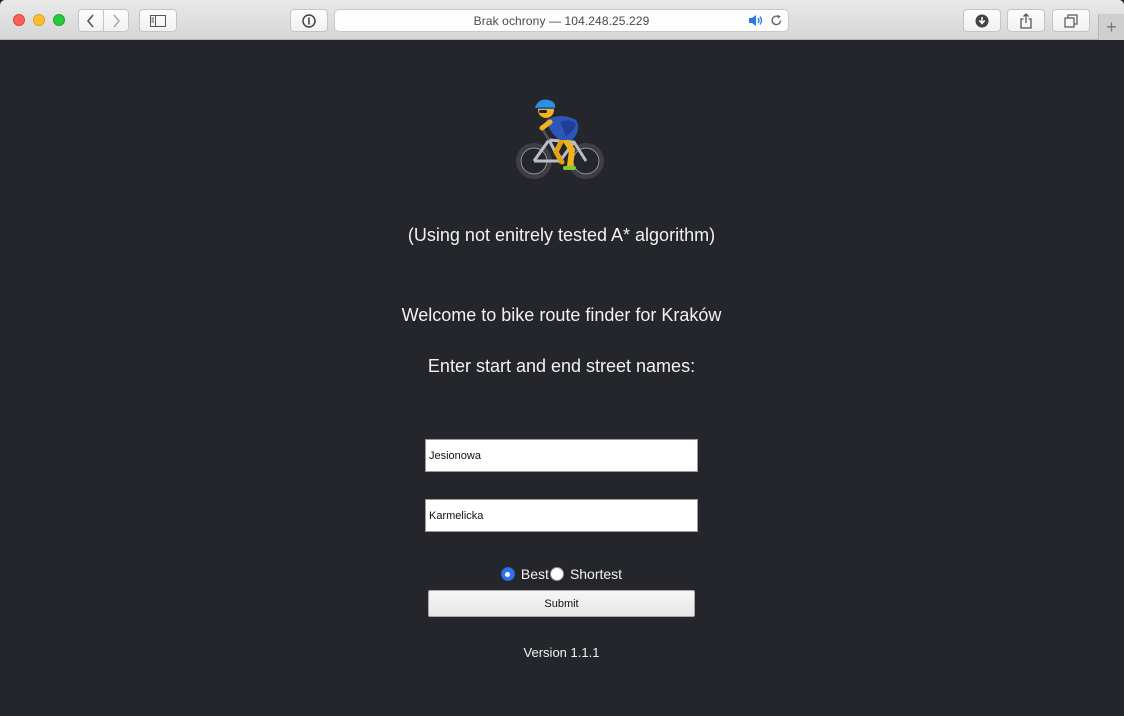 The width and height of the screenshot is (1124, 716). What do you see at coordinates (776, 22) in the screenshot?
I see `reload-icon` at bounding box center [776, 22].